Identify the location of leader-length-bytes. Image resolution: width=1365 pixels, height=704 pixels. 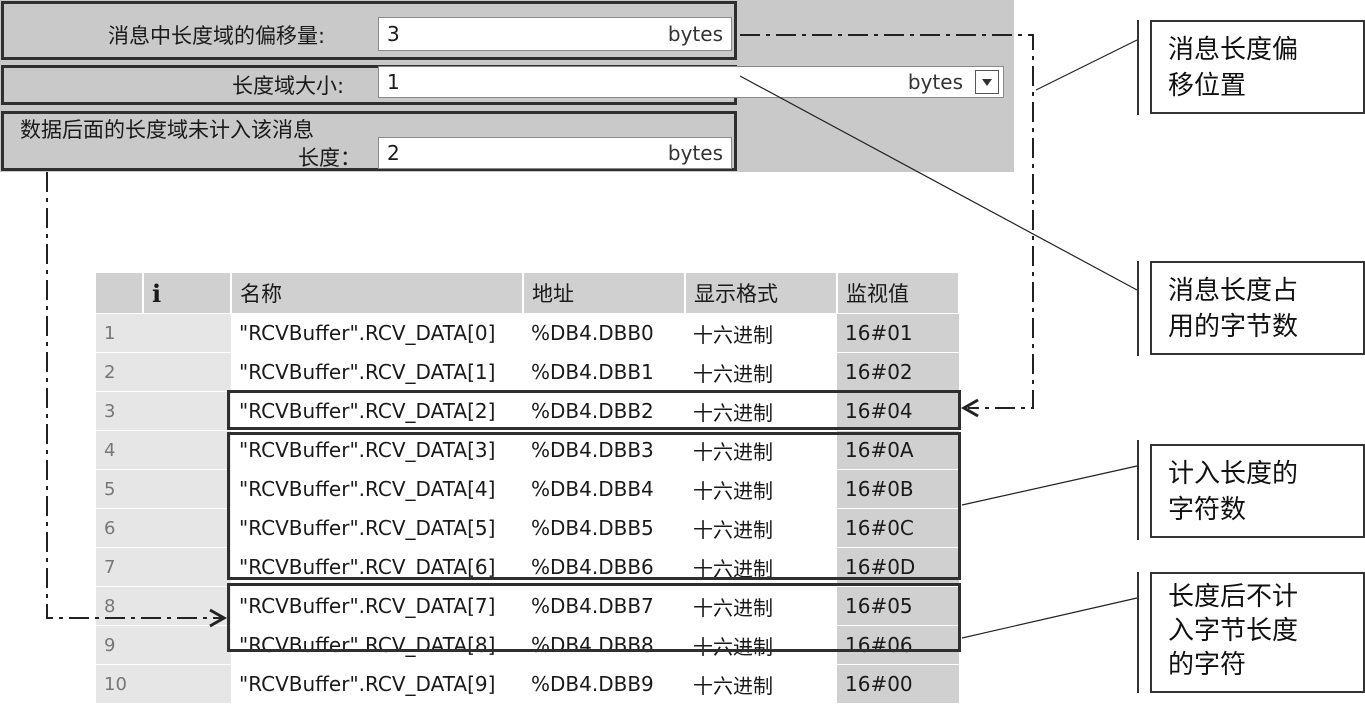
(938, 183).